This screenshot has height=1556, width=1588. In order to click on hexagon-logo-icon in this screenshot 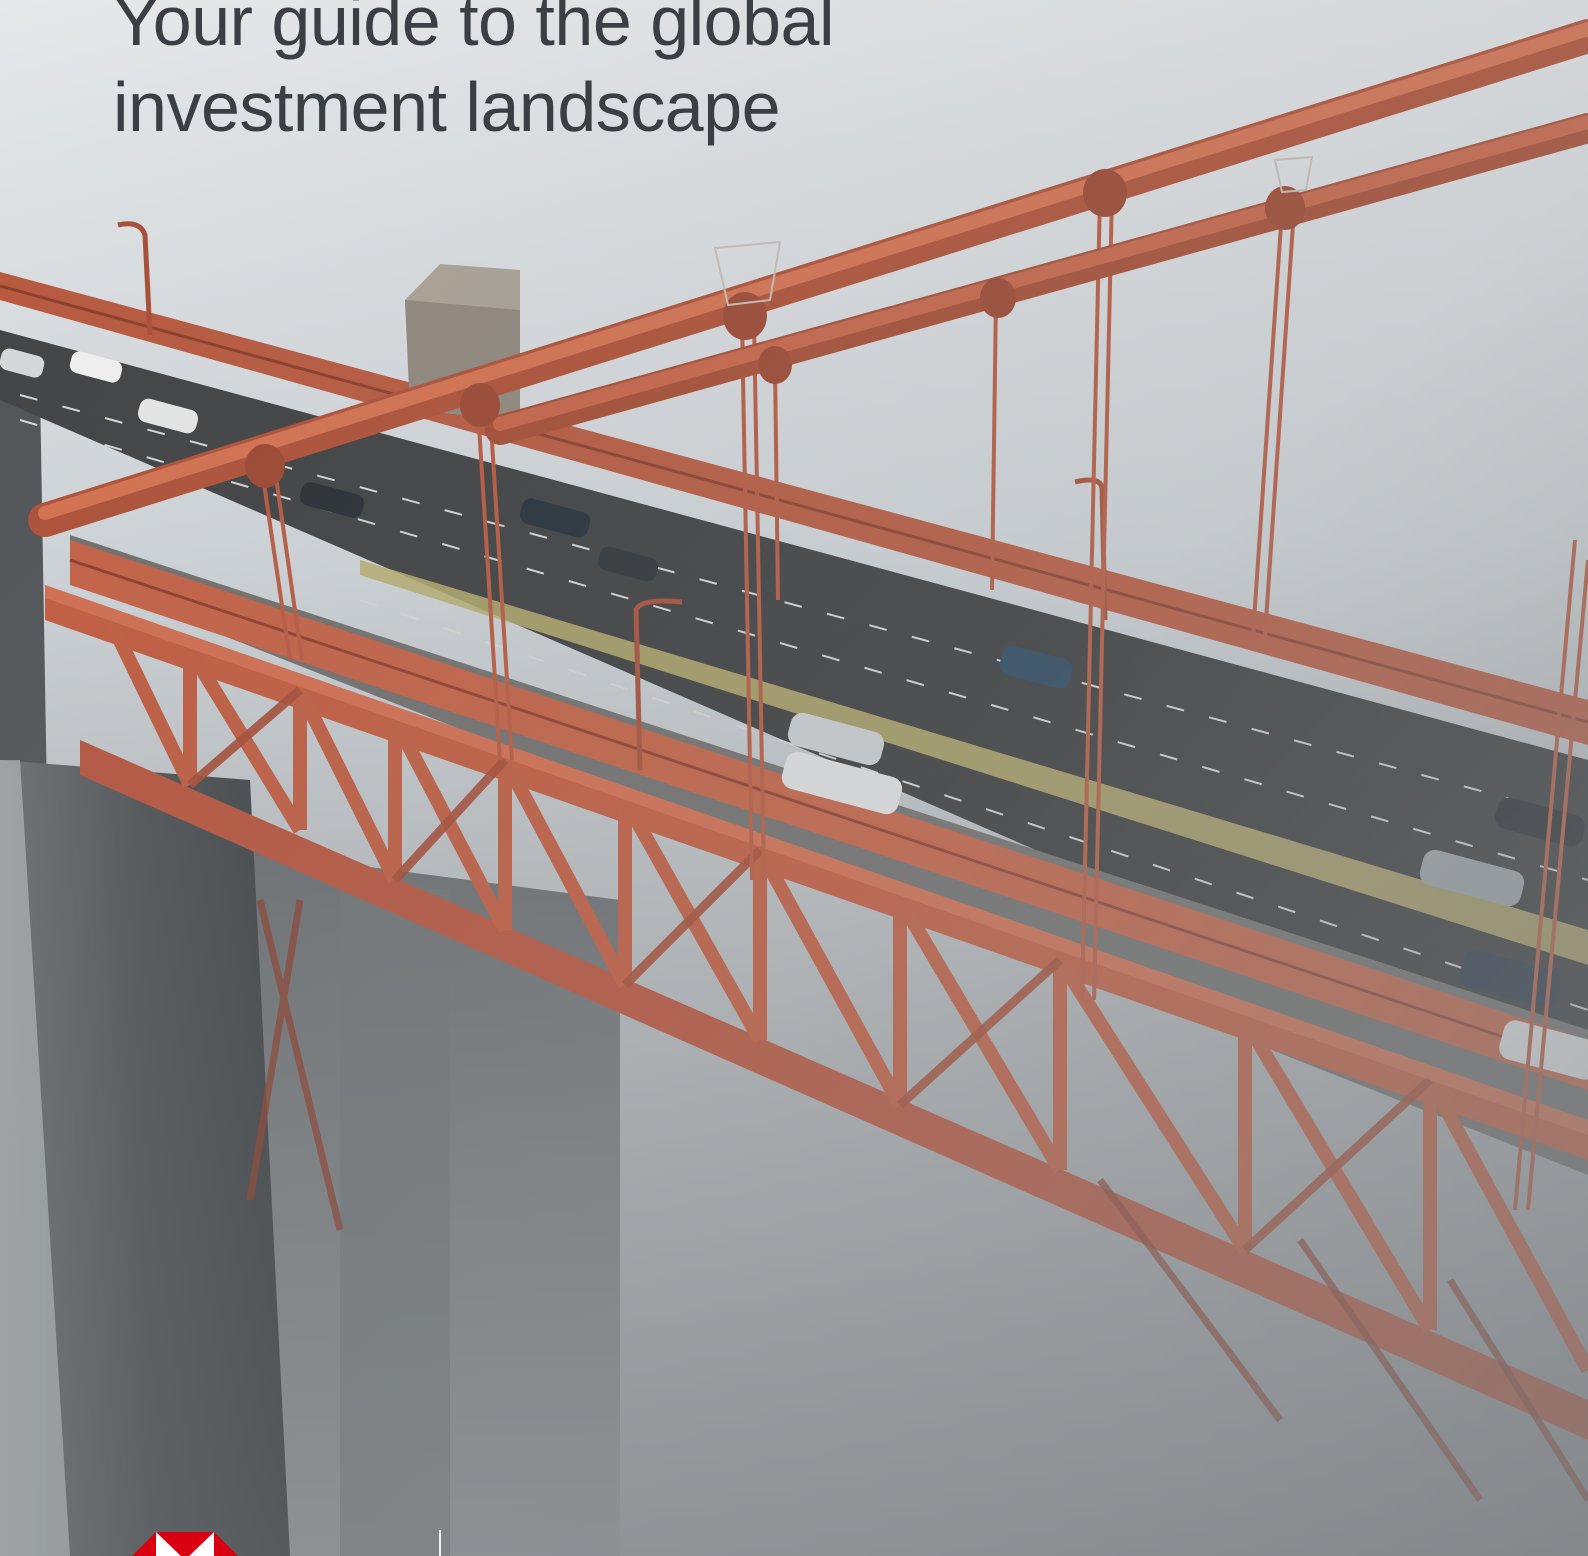, I will do `click(185, 1544)`.